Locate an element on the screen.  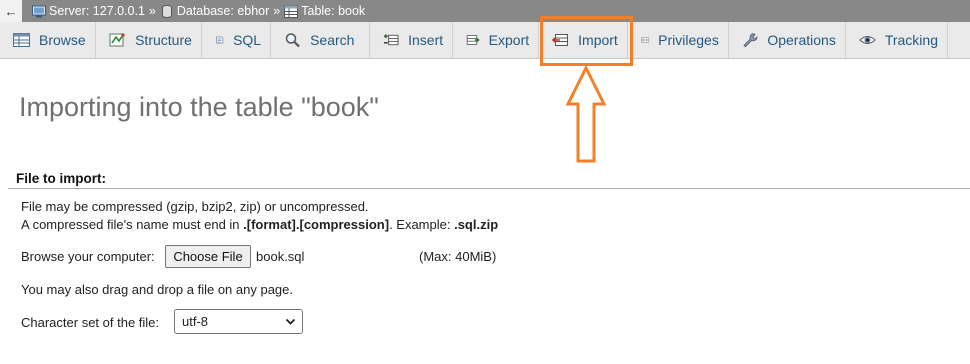
tab-insert: Insert is located at coordinates (412, 40).